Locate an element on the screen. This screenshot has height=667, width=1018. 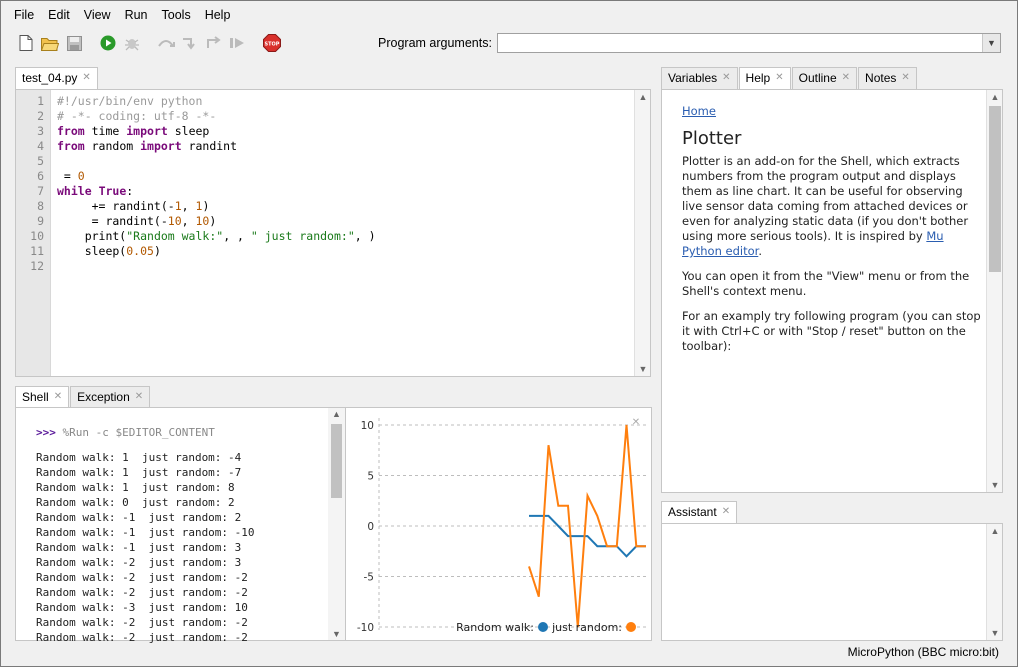
shell-command: %Run -c $EDITOR_CONTENT is located at coordinates (138, 432).